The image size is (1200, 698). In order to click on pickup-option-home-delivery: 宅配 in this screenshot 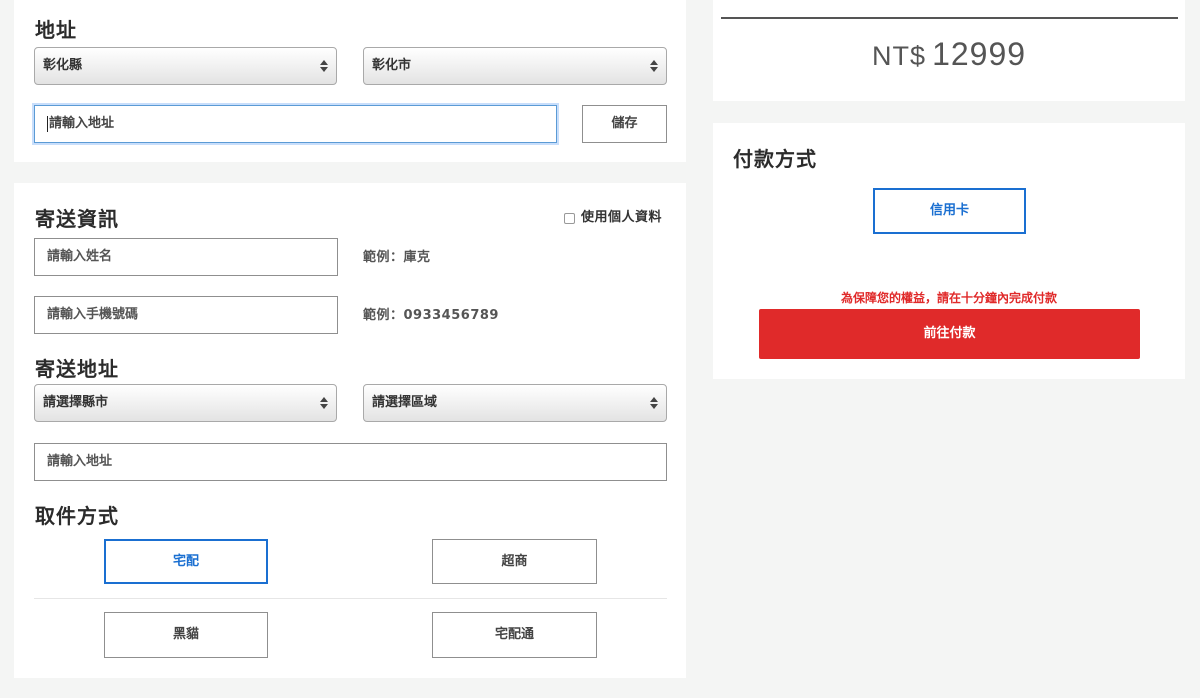, I will do `click(186, 561)`.